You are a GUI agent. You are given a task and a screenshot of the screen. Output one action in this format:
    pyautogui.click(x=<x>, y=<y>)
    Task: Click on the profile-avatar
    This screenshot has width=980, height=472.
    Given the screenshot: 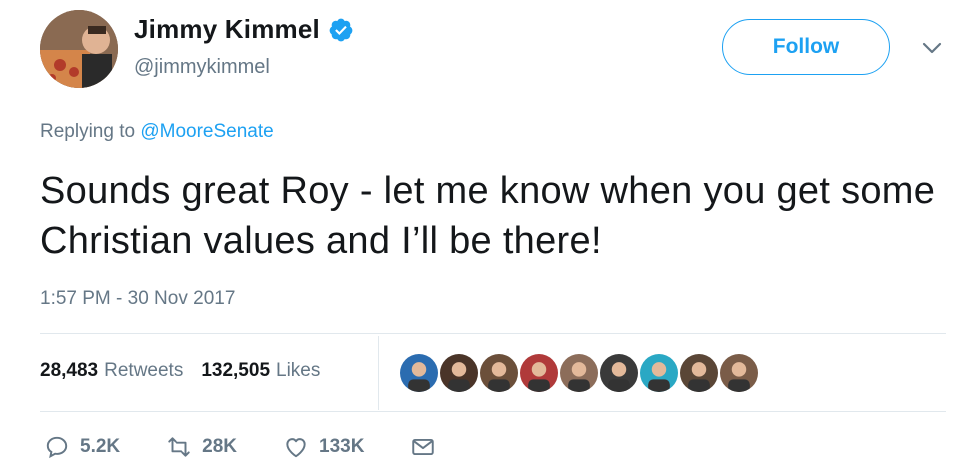 What is the action you would take?
    pyautogui.click(x=79, y=49)
    